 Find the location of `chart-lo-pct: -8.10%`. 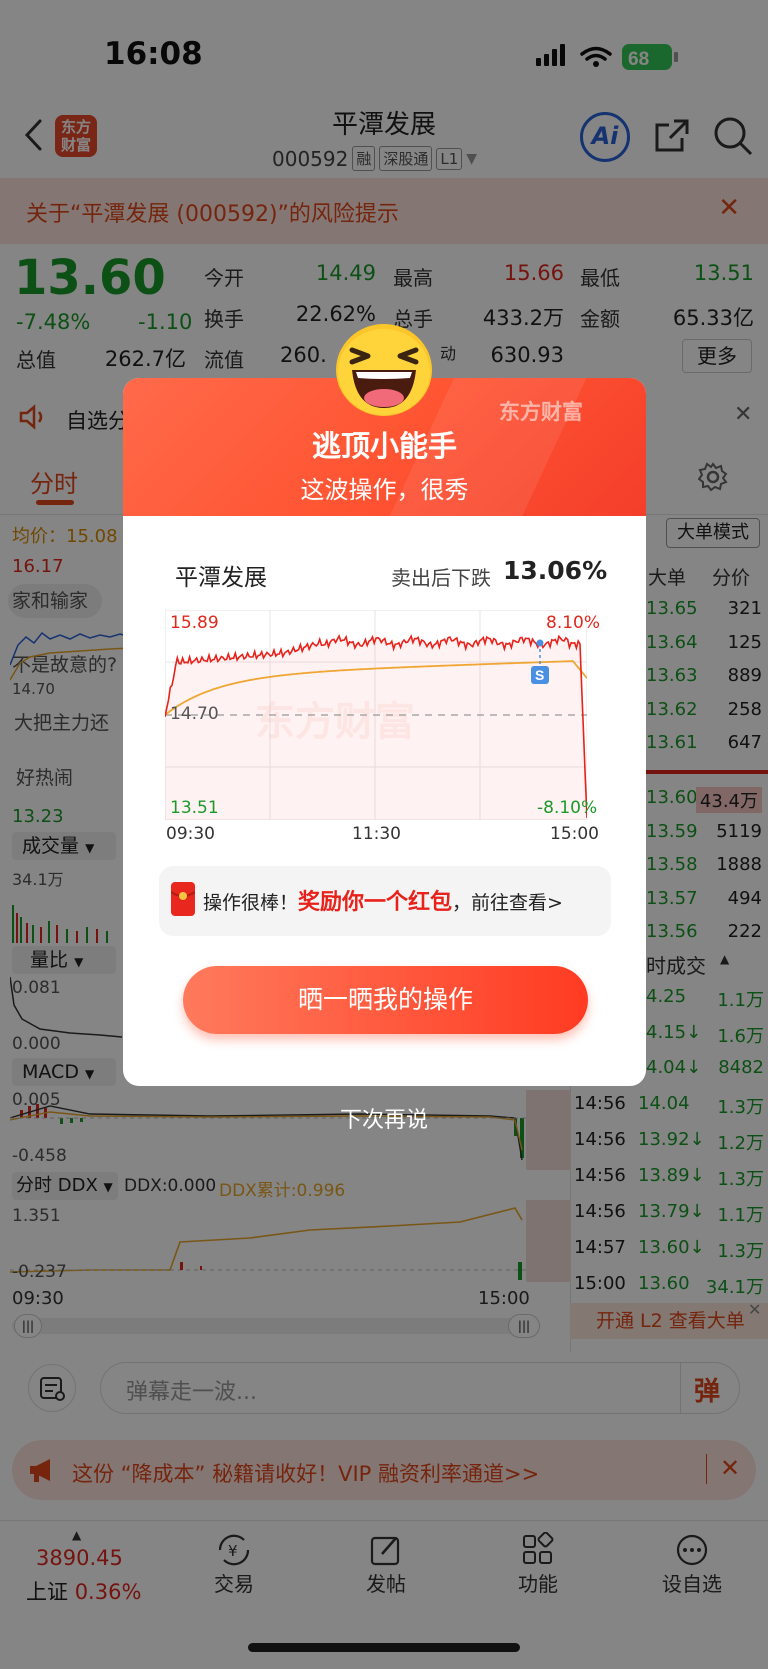

chart-lo-pct: -8.10% is located at coordinates (567, 808).